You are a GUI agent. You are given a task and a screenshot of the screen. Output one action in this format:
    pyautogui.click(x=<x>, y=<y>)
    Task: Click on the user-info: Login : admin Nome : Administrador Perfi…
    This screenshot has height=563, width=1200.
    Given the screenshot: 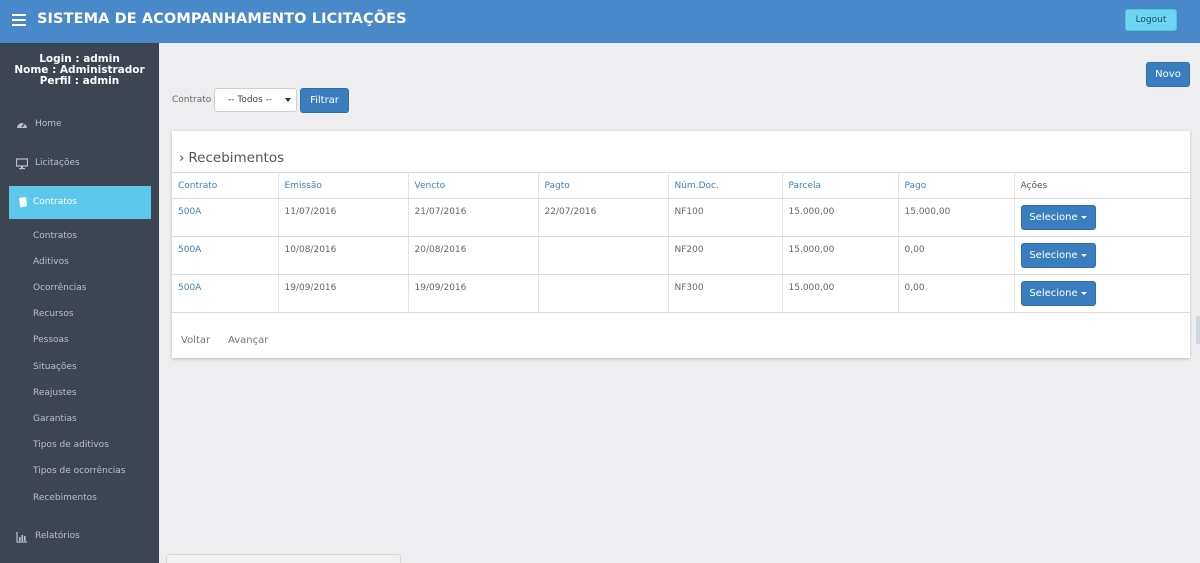 What is the action you would take?
    pyautogui.click(x=79, y=70)
    